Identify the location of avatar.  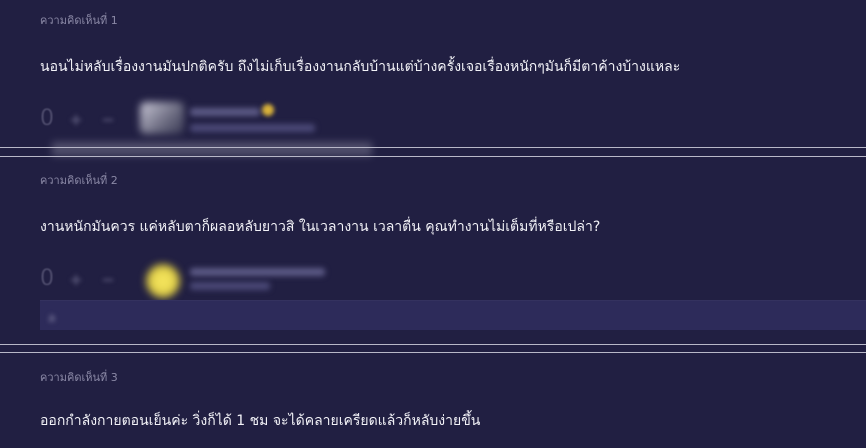
(163, 281).